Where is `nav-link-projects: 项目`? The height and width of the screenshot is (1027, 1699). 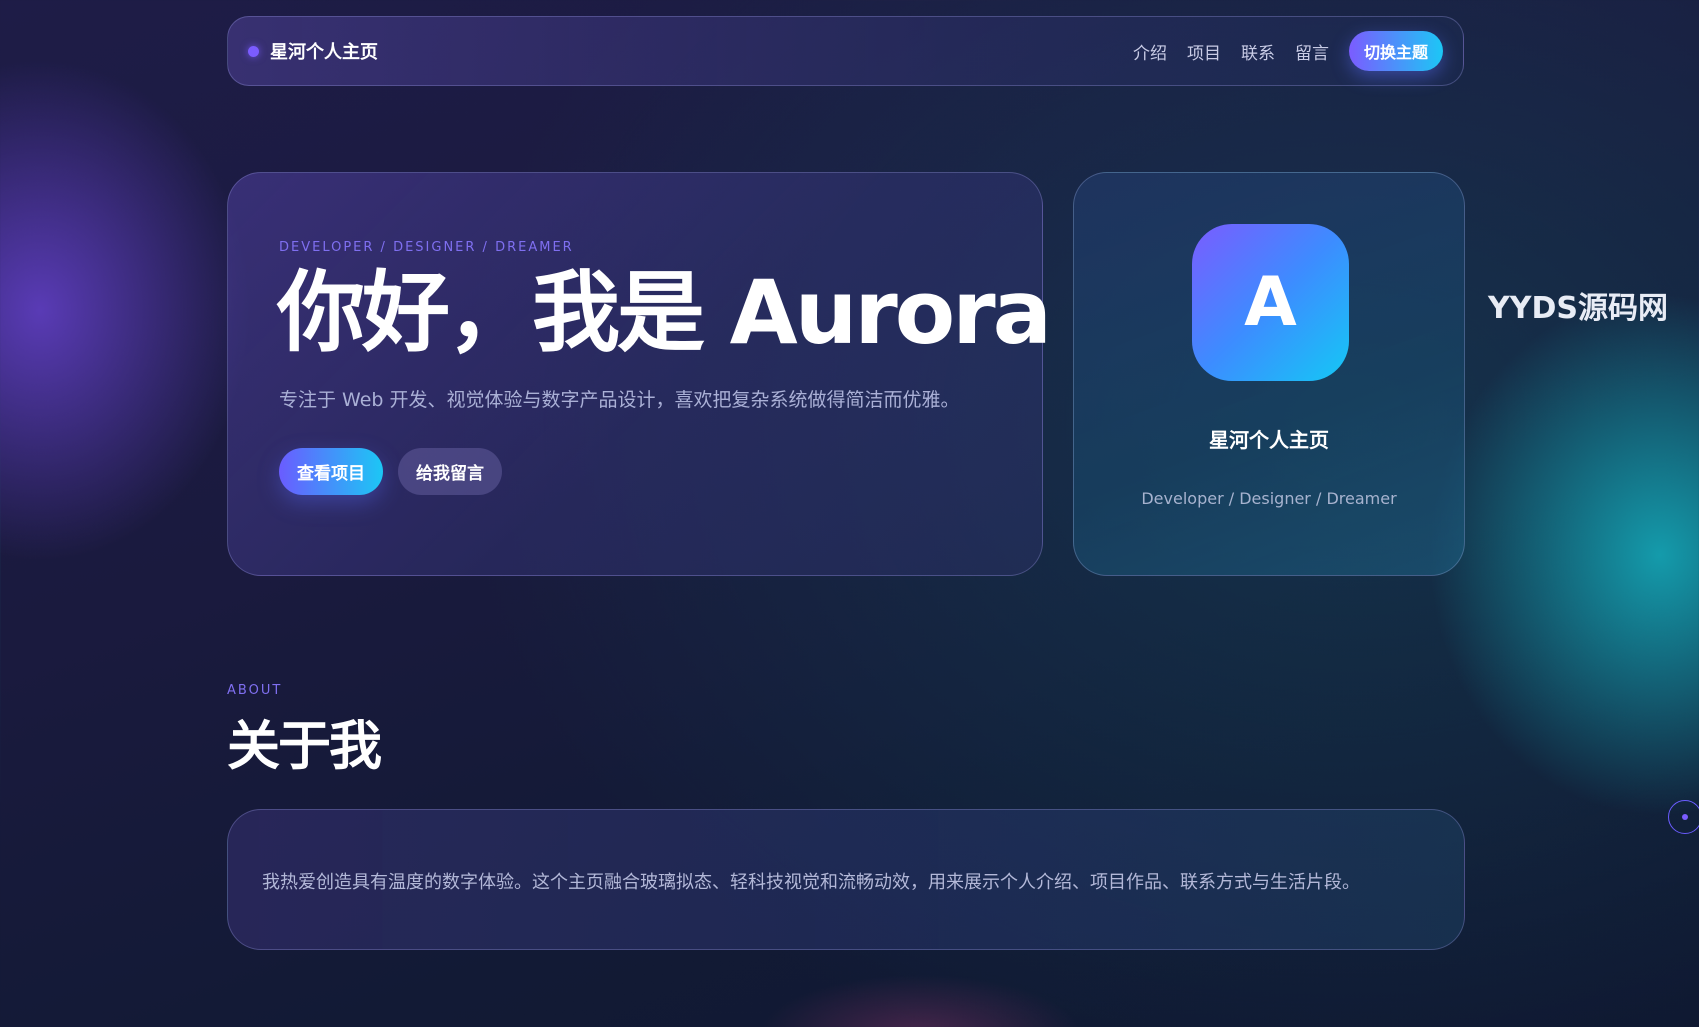 nav-link-projects: 项目 is located at coordinates (1204, 51).